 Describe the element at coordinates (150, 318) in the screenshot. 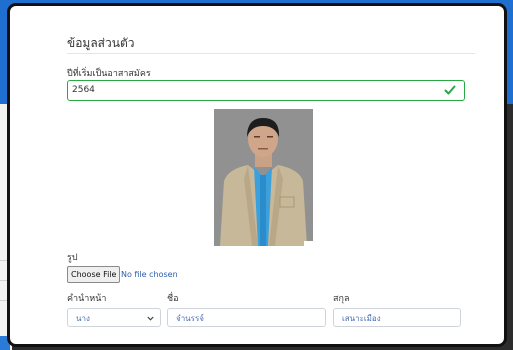

I see `chevron-down-icon` at that location.